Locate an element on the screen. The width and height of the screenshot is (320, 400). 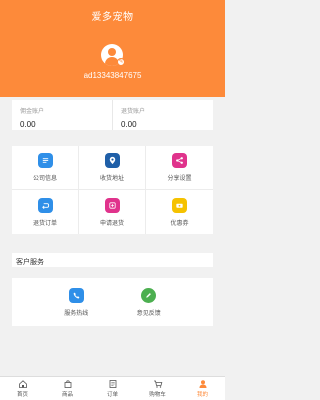
service-hotline: 服务热线 is located at coordinates (76, 302).